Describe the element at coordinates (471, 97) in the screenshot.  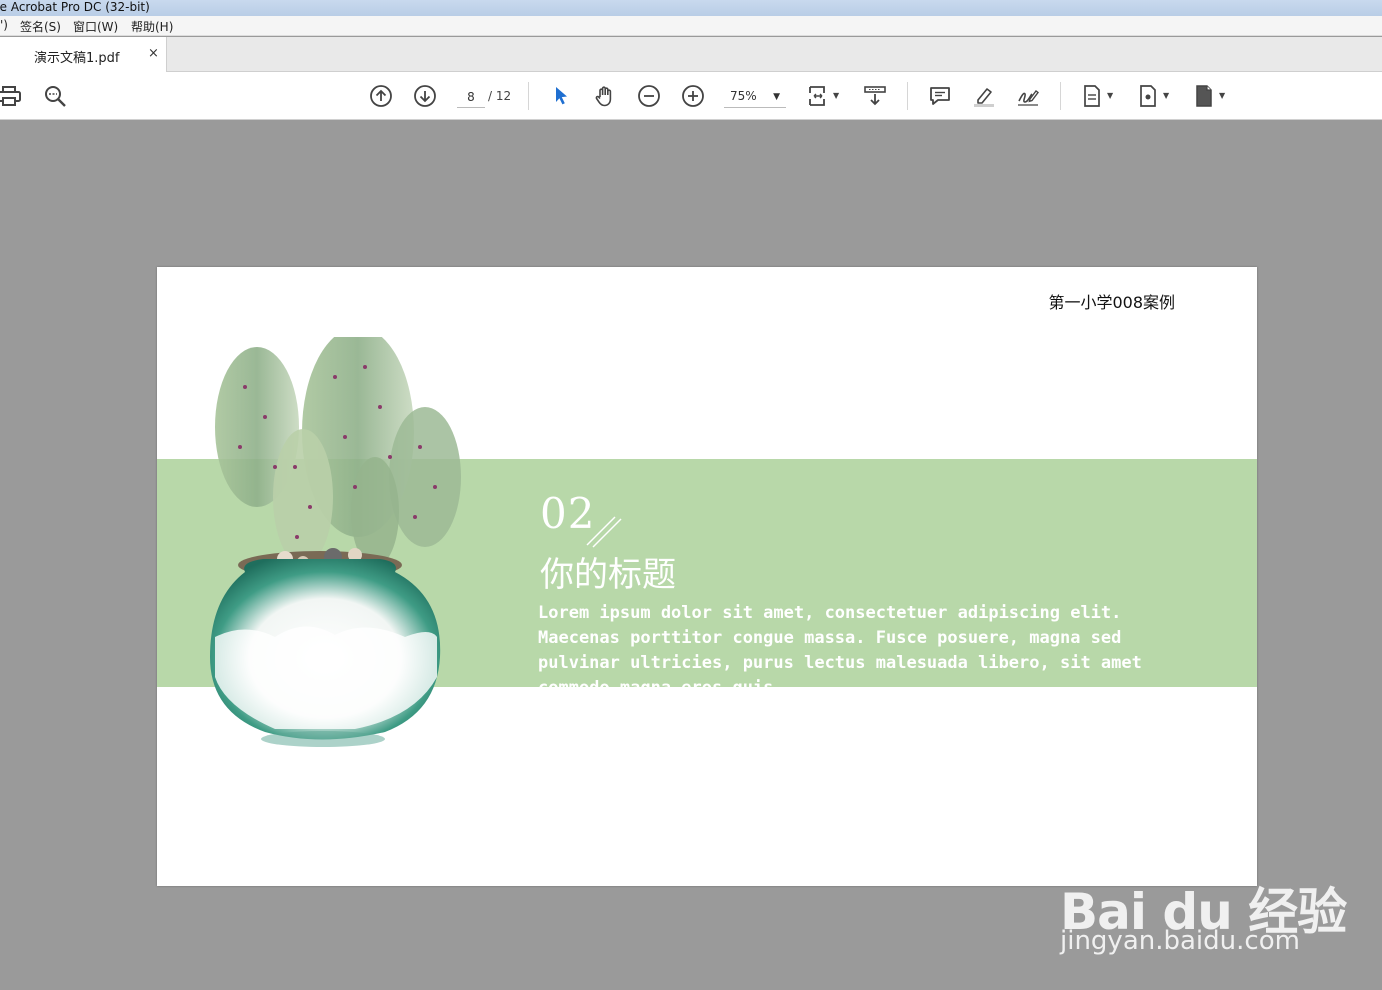
I see `page-number-input` at that location.